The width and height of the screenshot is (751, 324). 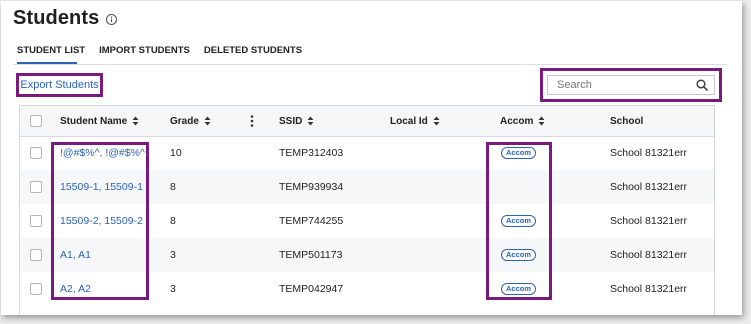 I want to click on column-header-grade: Grade, so click(x=190, y=121).